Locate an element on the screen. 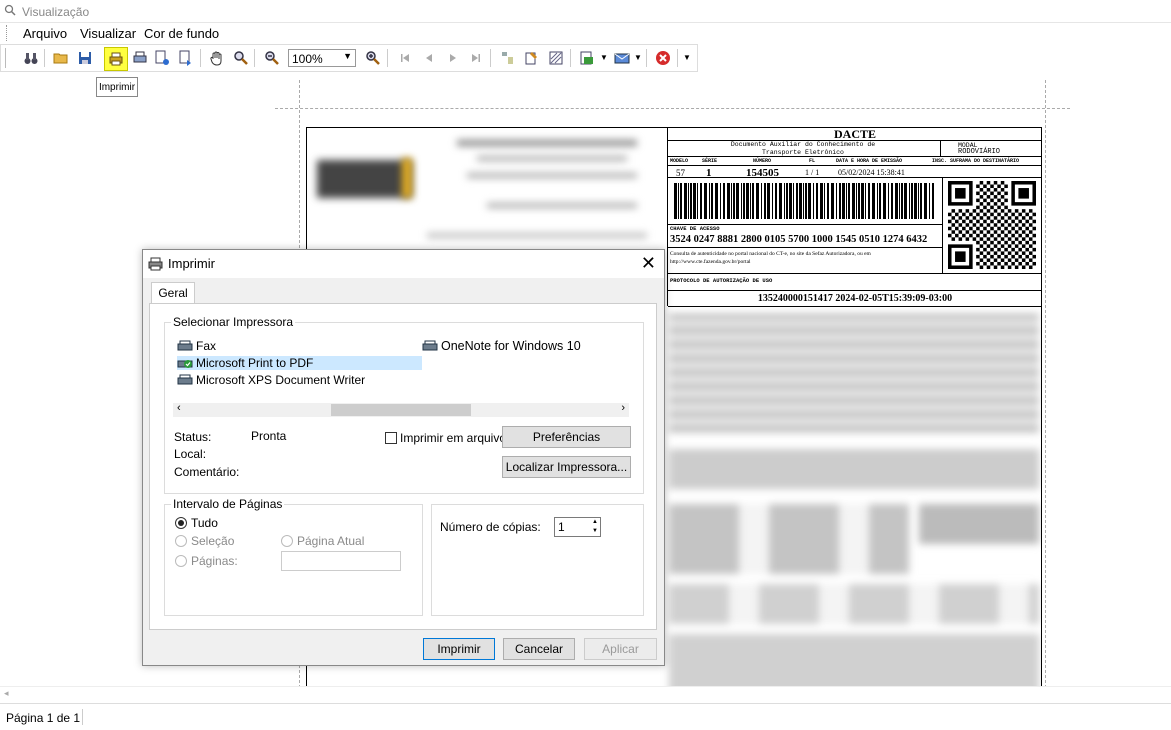 The height and width of the screenshot is (730, 1171). pan-button is located at coordinates (217, 58).